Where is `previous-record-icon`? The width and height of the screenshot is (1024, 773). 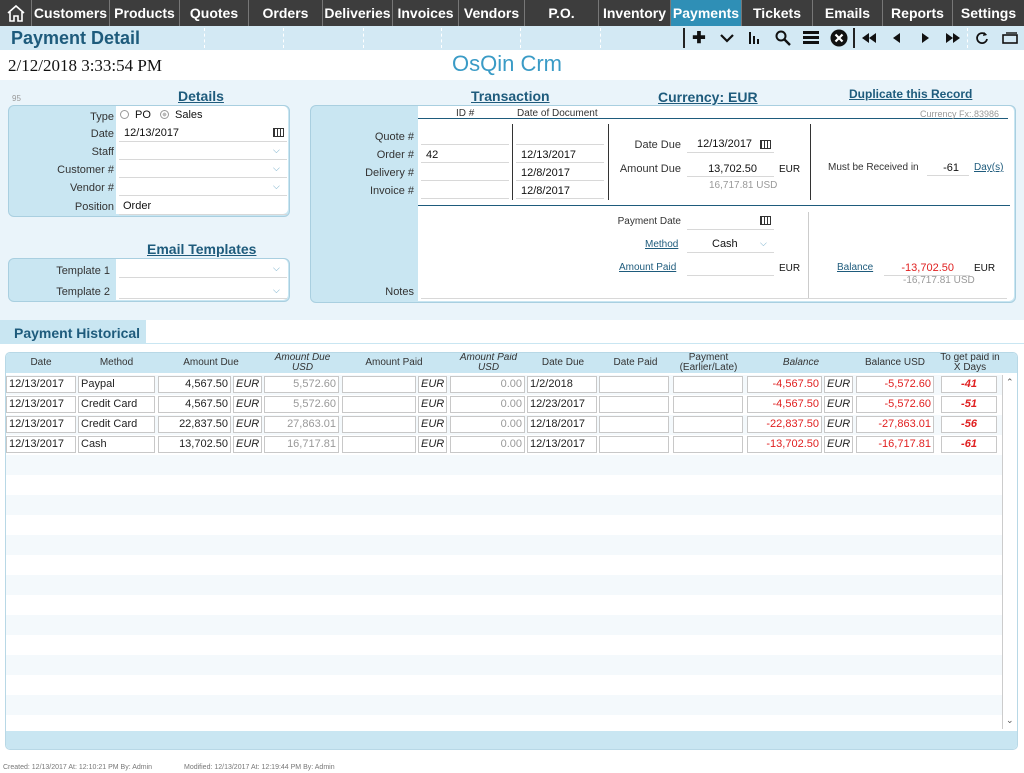 previous-record-icon is located at coordinates (897, 38).